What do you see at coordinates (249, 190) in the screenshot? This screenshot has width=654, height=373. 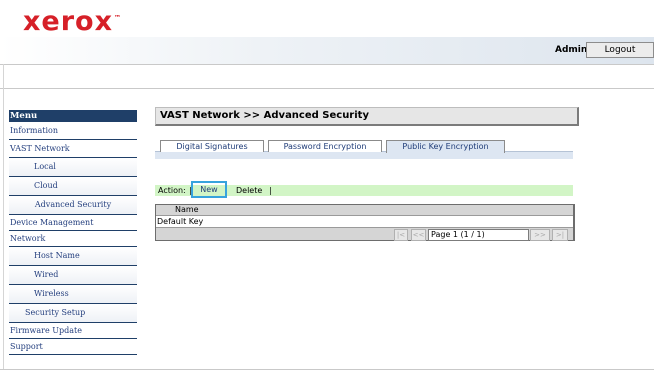 I see `delete-button: Delete` at bounding box center [249, 190].